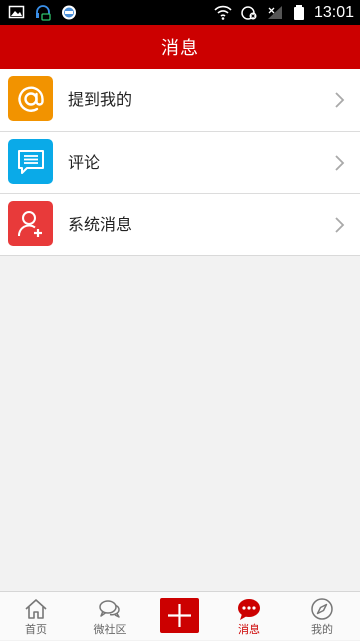 This screenshot has width=360, height=641. I want to click on message-icon, so click(249, 609).